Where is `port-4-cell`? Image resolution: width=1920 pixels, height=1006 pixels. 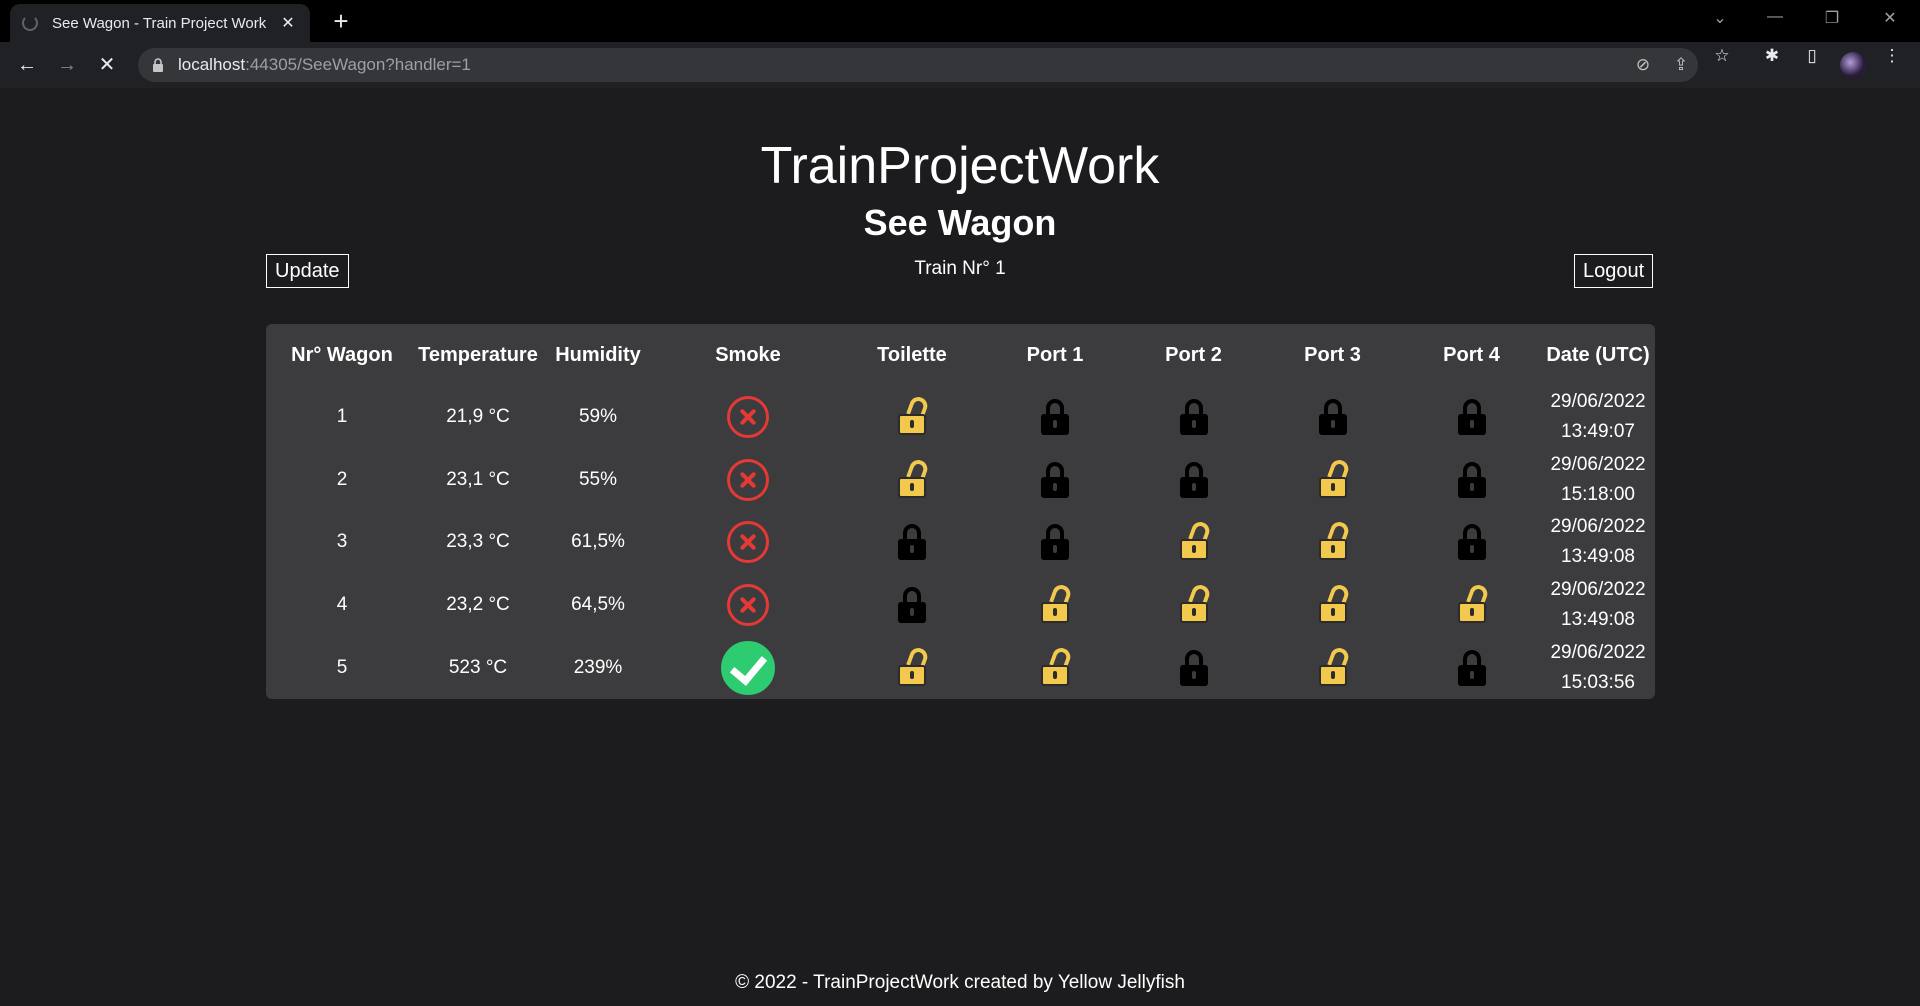
port-4-cell is located at coordinates (1471, 667).